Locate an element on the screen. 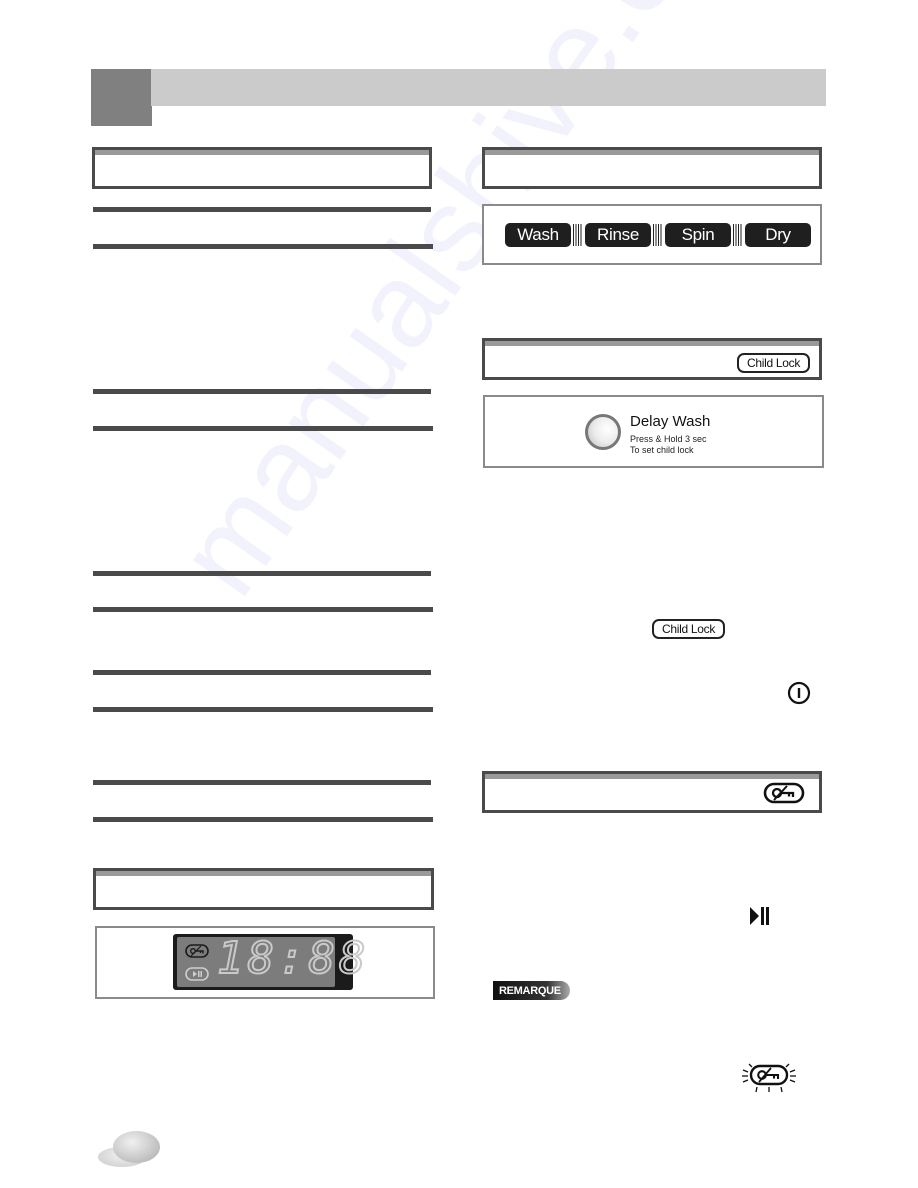  led-display: 18:88 is located at coordinates (269, 961).